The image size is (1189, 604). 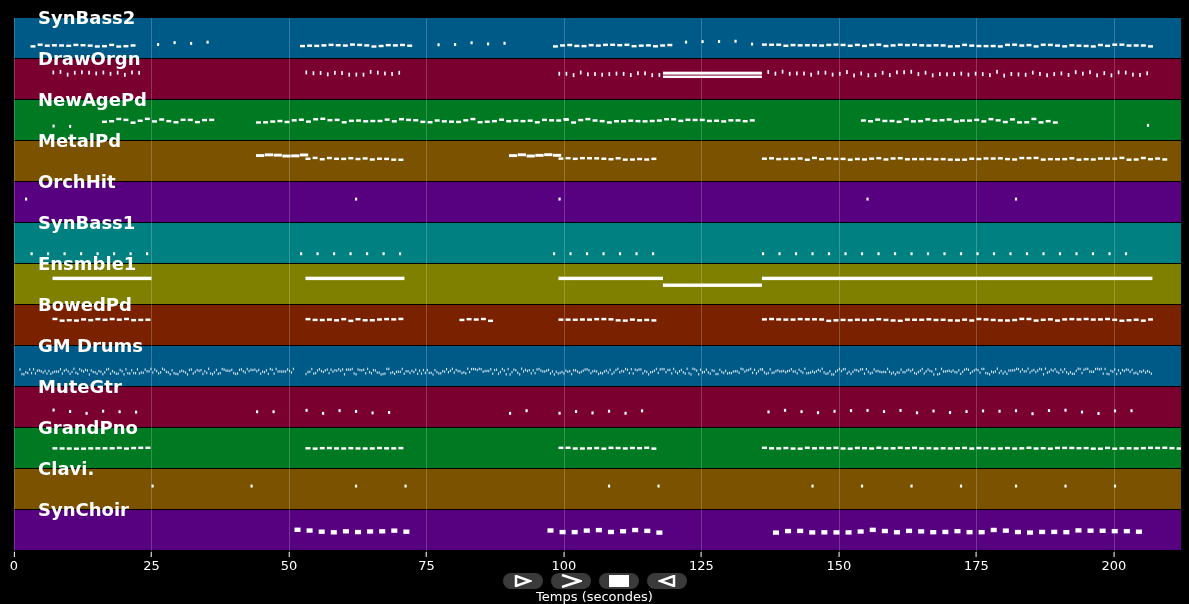 What do you see at coordinates (83, 510) in the screenshot?
I see `track-label: SynChoir` at bounding box center [83, 510].